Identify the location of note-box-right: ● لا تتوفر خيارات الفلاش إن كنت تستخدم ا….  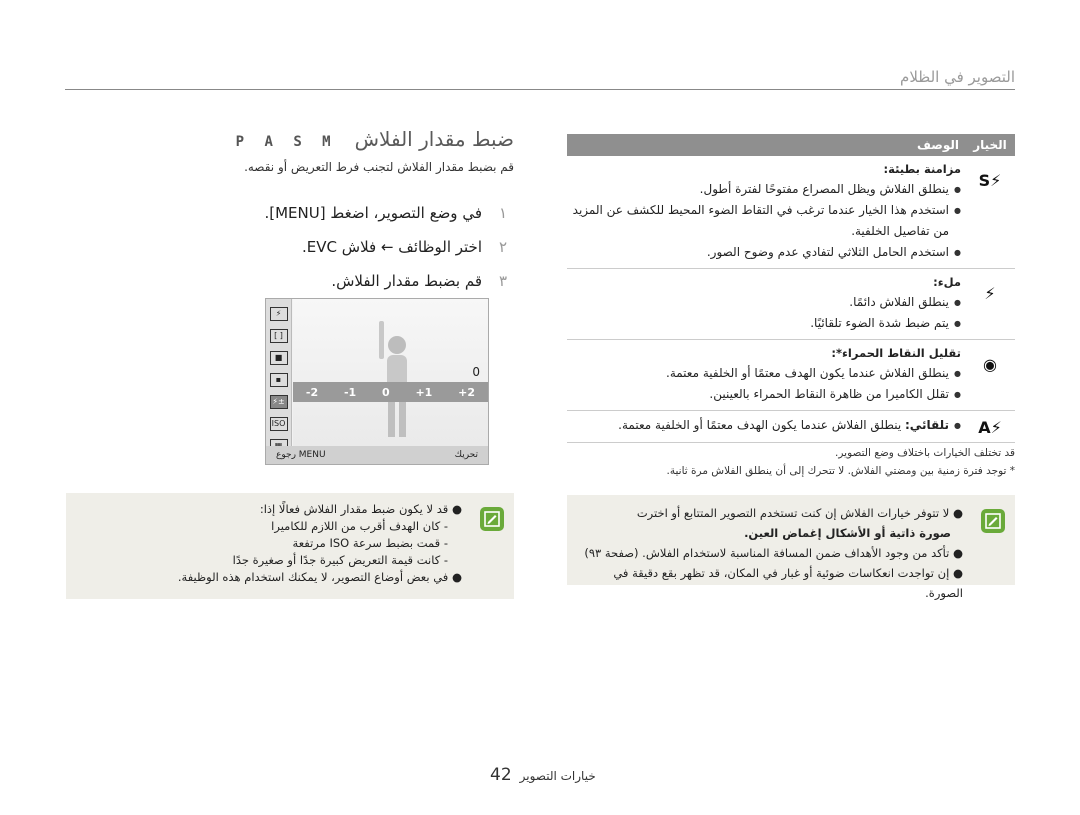
(791, 547).